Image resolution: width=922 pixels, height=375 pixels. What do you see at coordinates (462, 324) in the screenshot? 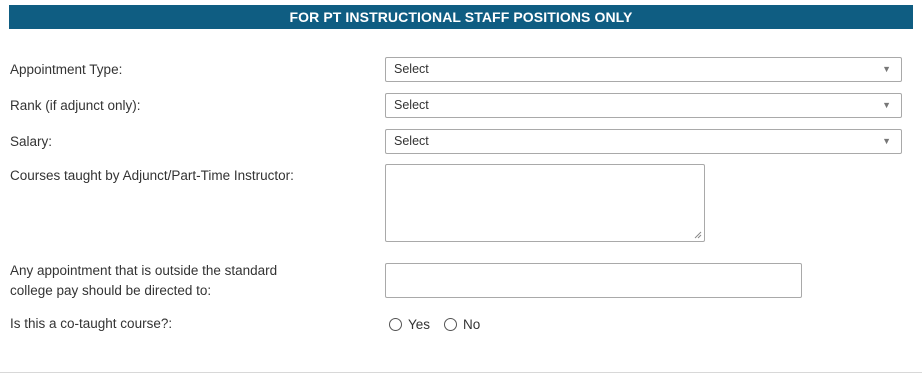
I see `co-taught-no-option: No` at bounding box center [462, 324].